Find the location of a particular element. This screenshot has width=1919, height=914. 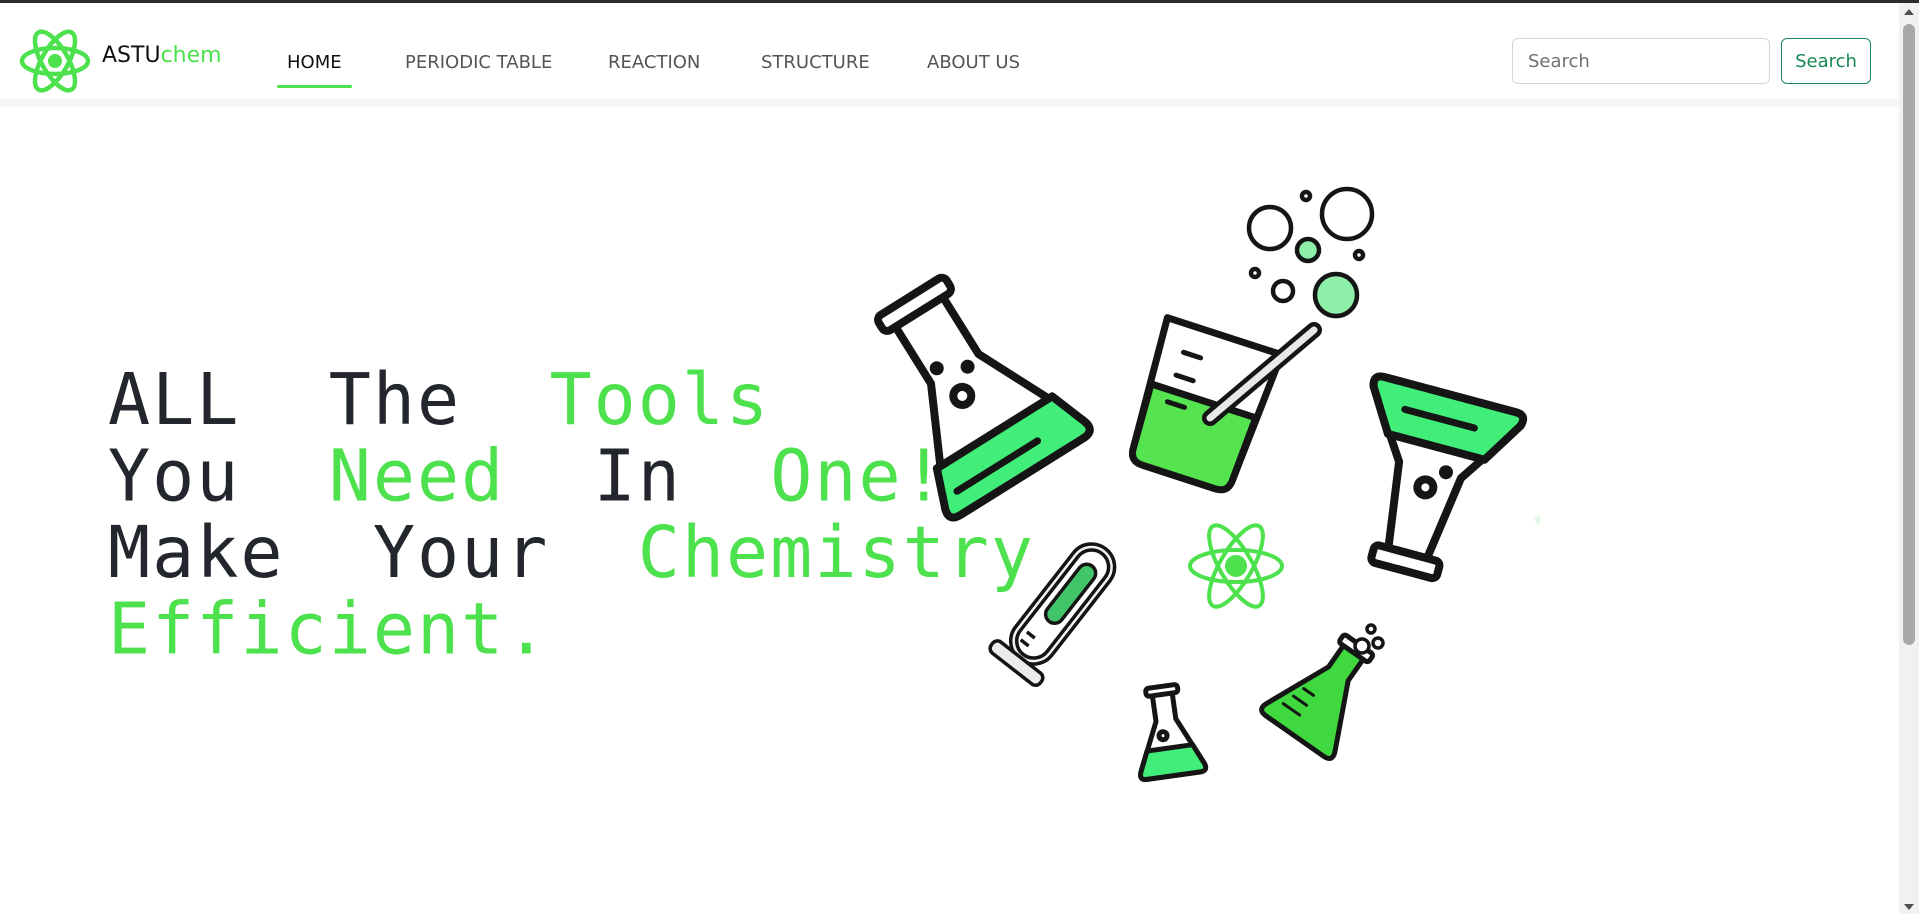

nav-about-us: ABOUT US is located at coordinates (973, 63).